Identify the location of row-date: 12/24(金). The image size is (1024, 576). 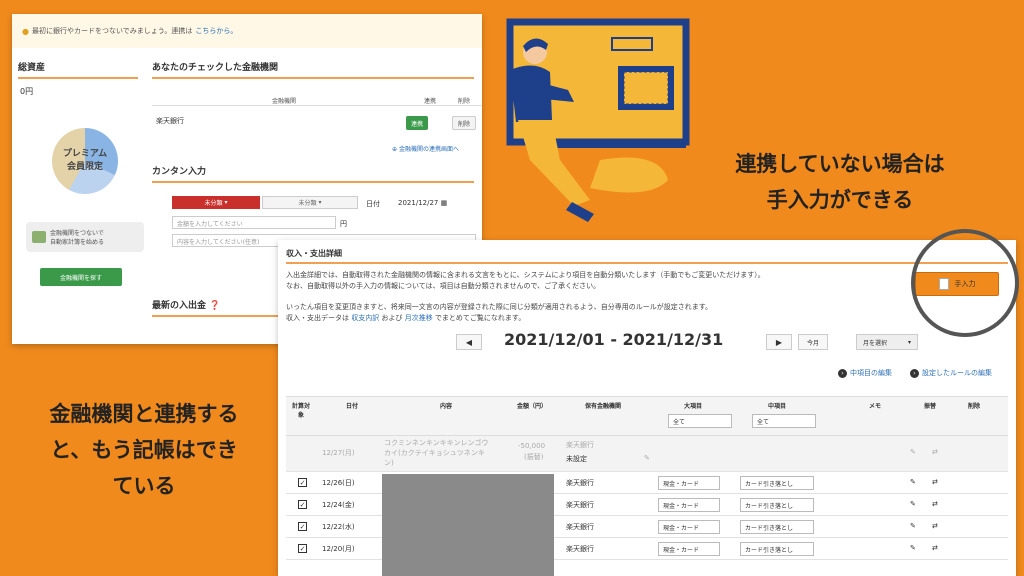
(338, 505).